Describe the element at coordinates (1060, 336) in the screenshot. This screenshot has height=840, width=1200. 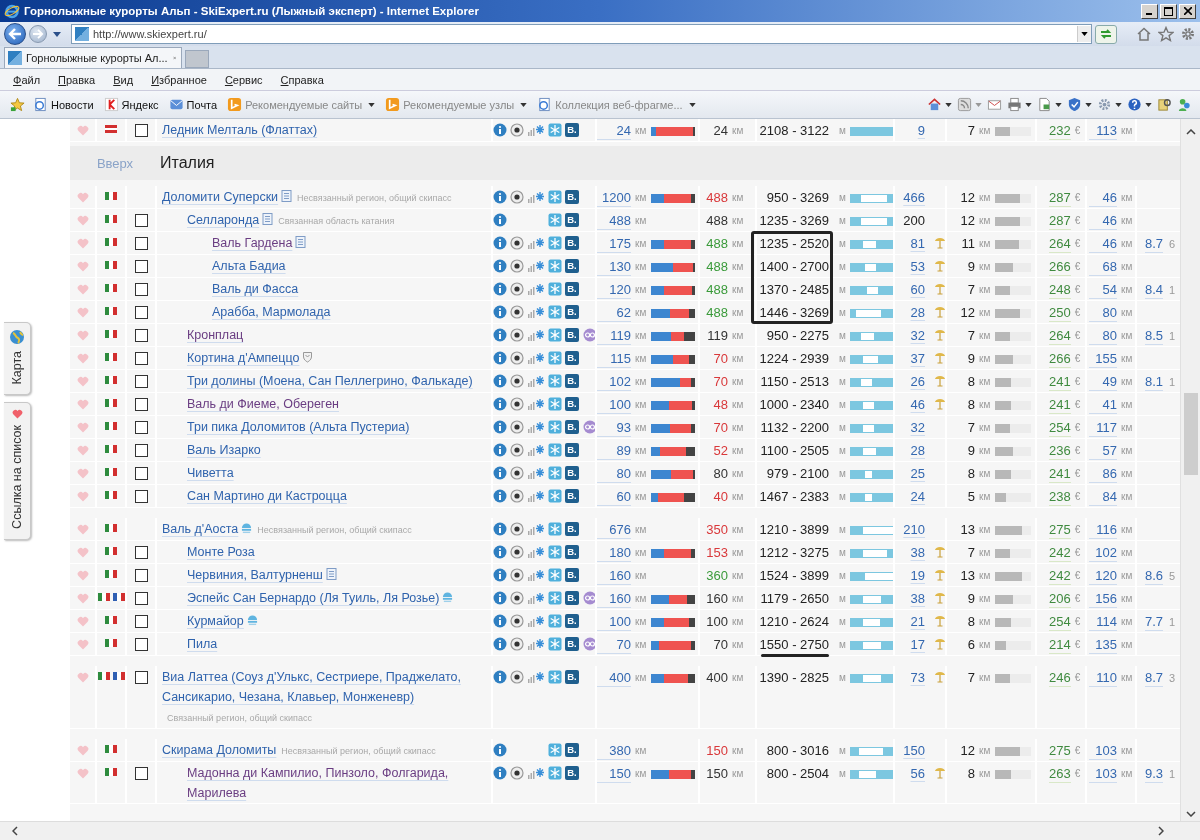
I see `skipass-price: 264` at that location.